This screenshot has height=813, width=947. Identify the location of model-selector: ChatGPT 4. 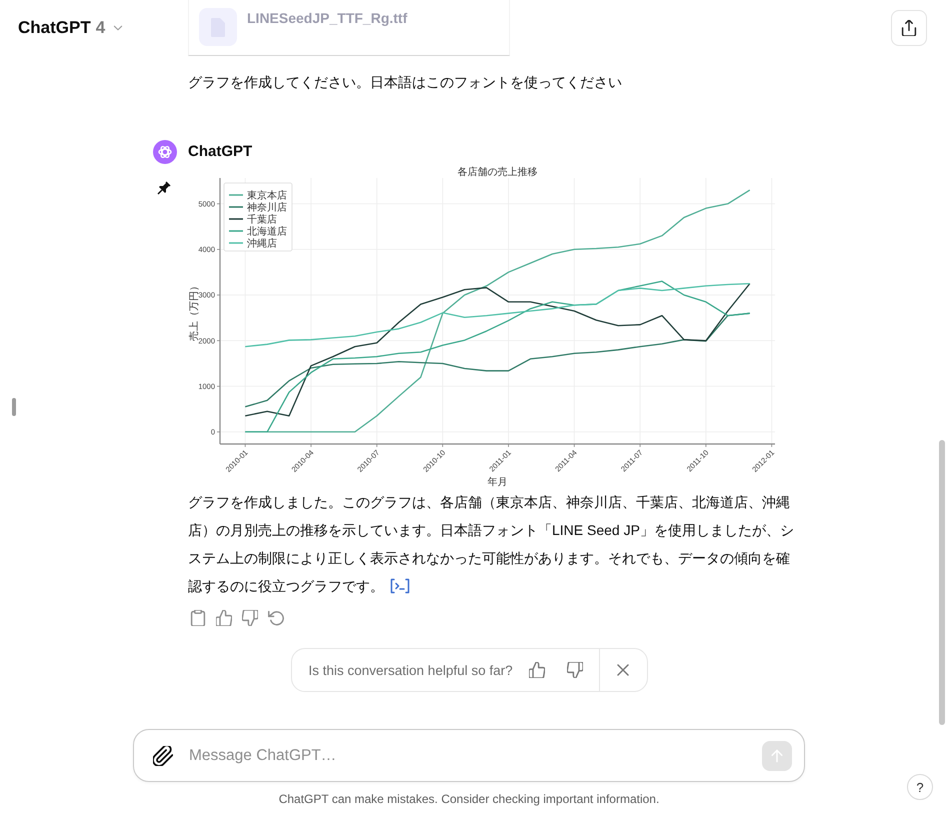
(71, 28).